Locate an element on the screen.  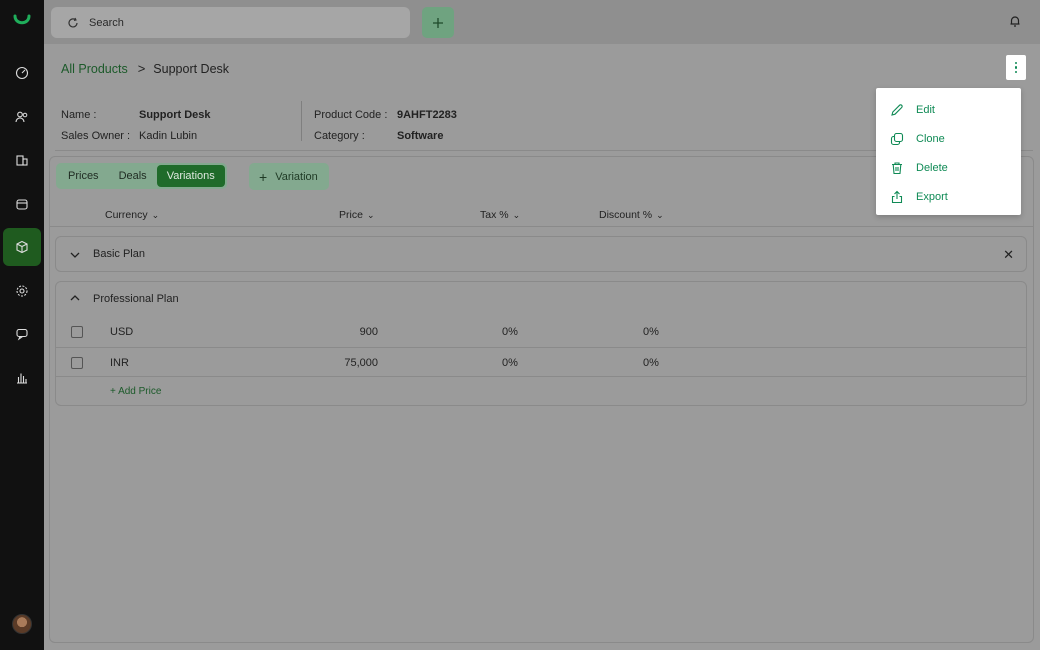
column-header-tax: Tax % ⌄ is located at coordinates (500, 215).